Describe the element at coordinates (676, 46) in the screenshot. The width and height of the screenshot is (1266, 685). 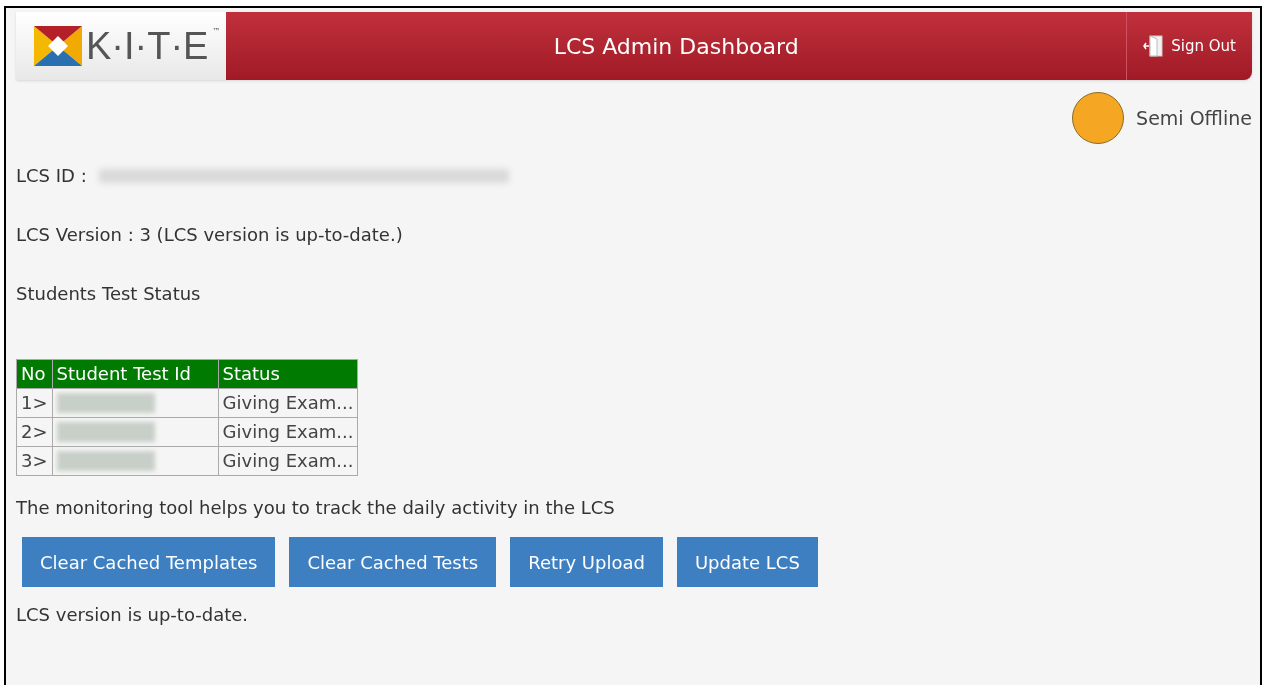
I see `dashboard-title: LCS Admin Dashboard` at that location.